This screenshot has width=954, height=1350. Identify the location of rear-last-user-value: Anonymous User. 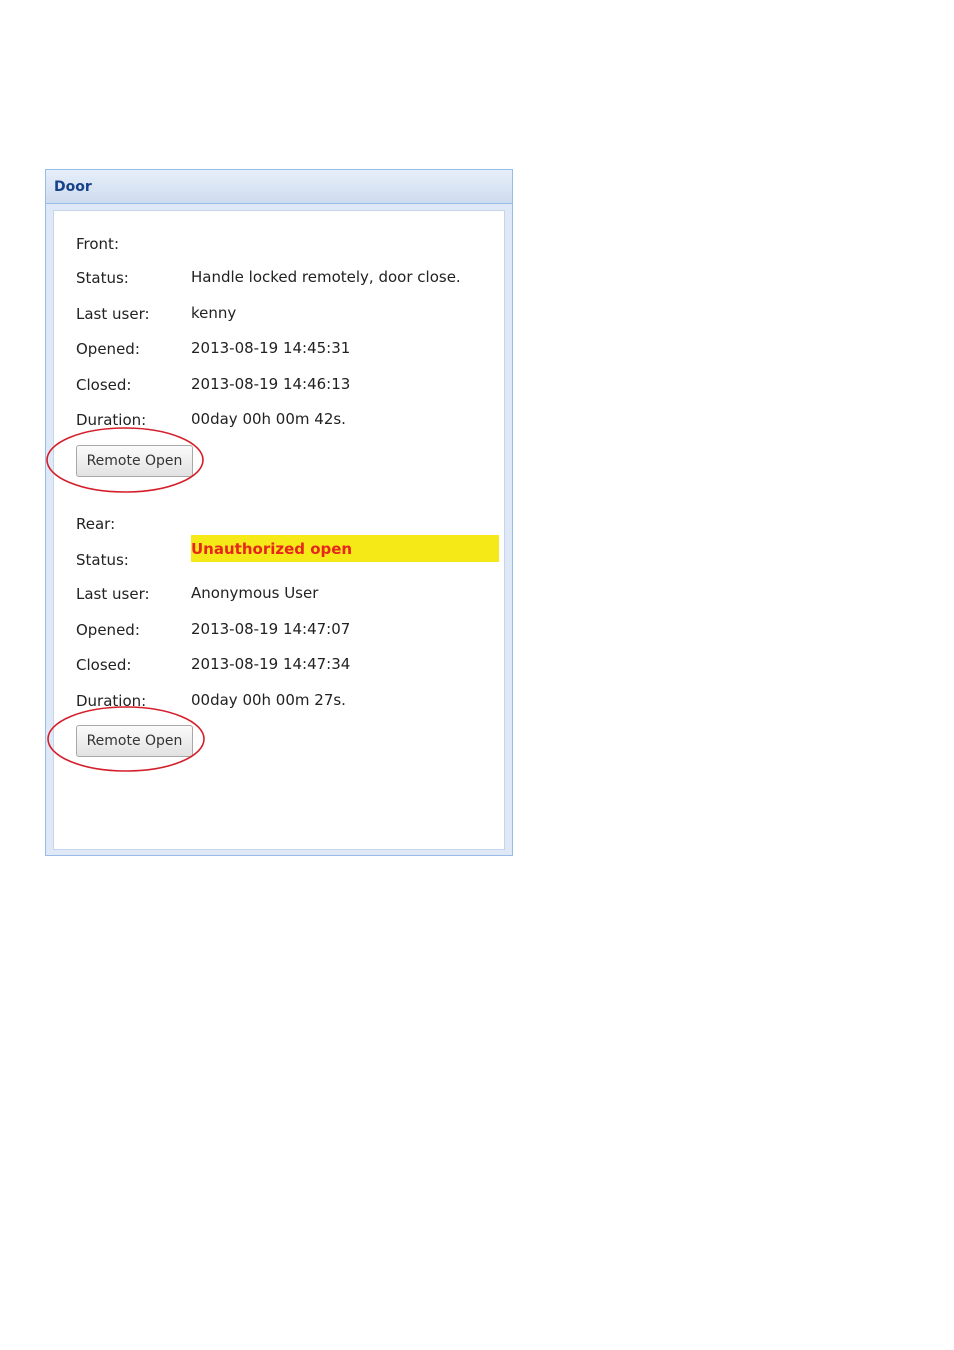
(255, 593).